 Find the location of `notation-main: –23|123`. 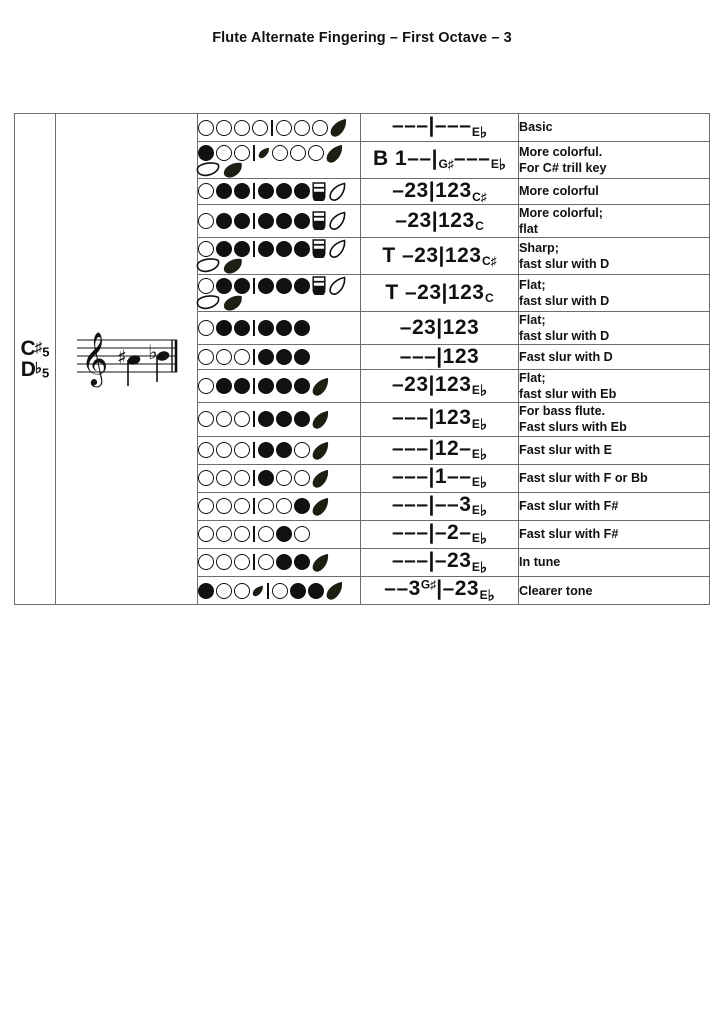

notation-main: –23|123 is located at coordinates (439, 328).